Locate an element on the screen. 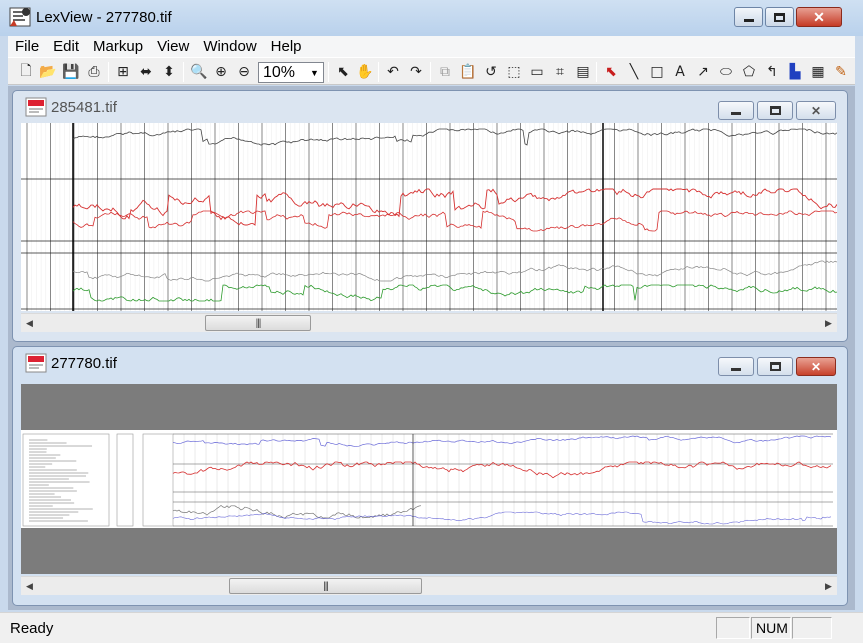 Image resolution: width=863 pixels, height=643 pixels. select-all-icon: ▭ is located at coordinates (537, 72).